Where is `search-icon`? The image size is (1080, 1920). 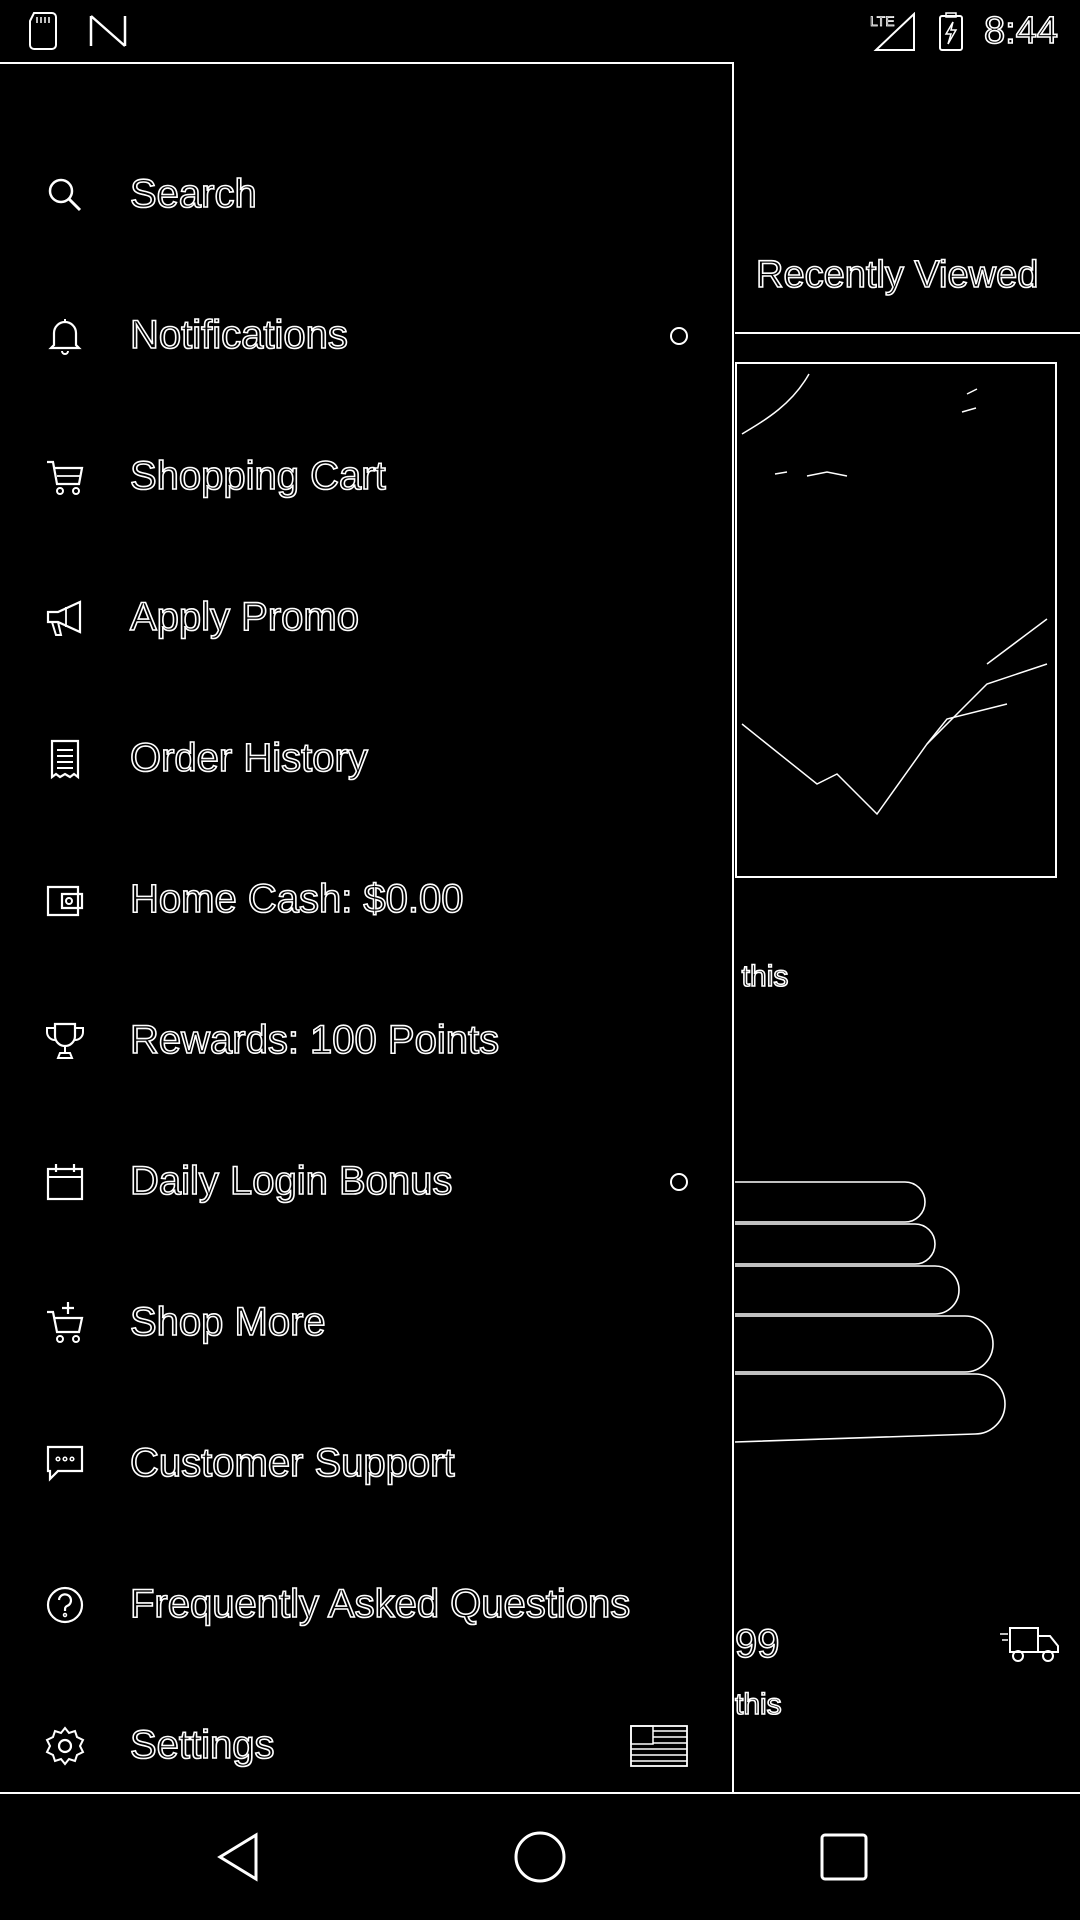
search-icon is located at coordinates (65, 195).